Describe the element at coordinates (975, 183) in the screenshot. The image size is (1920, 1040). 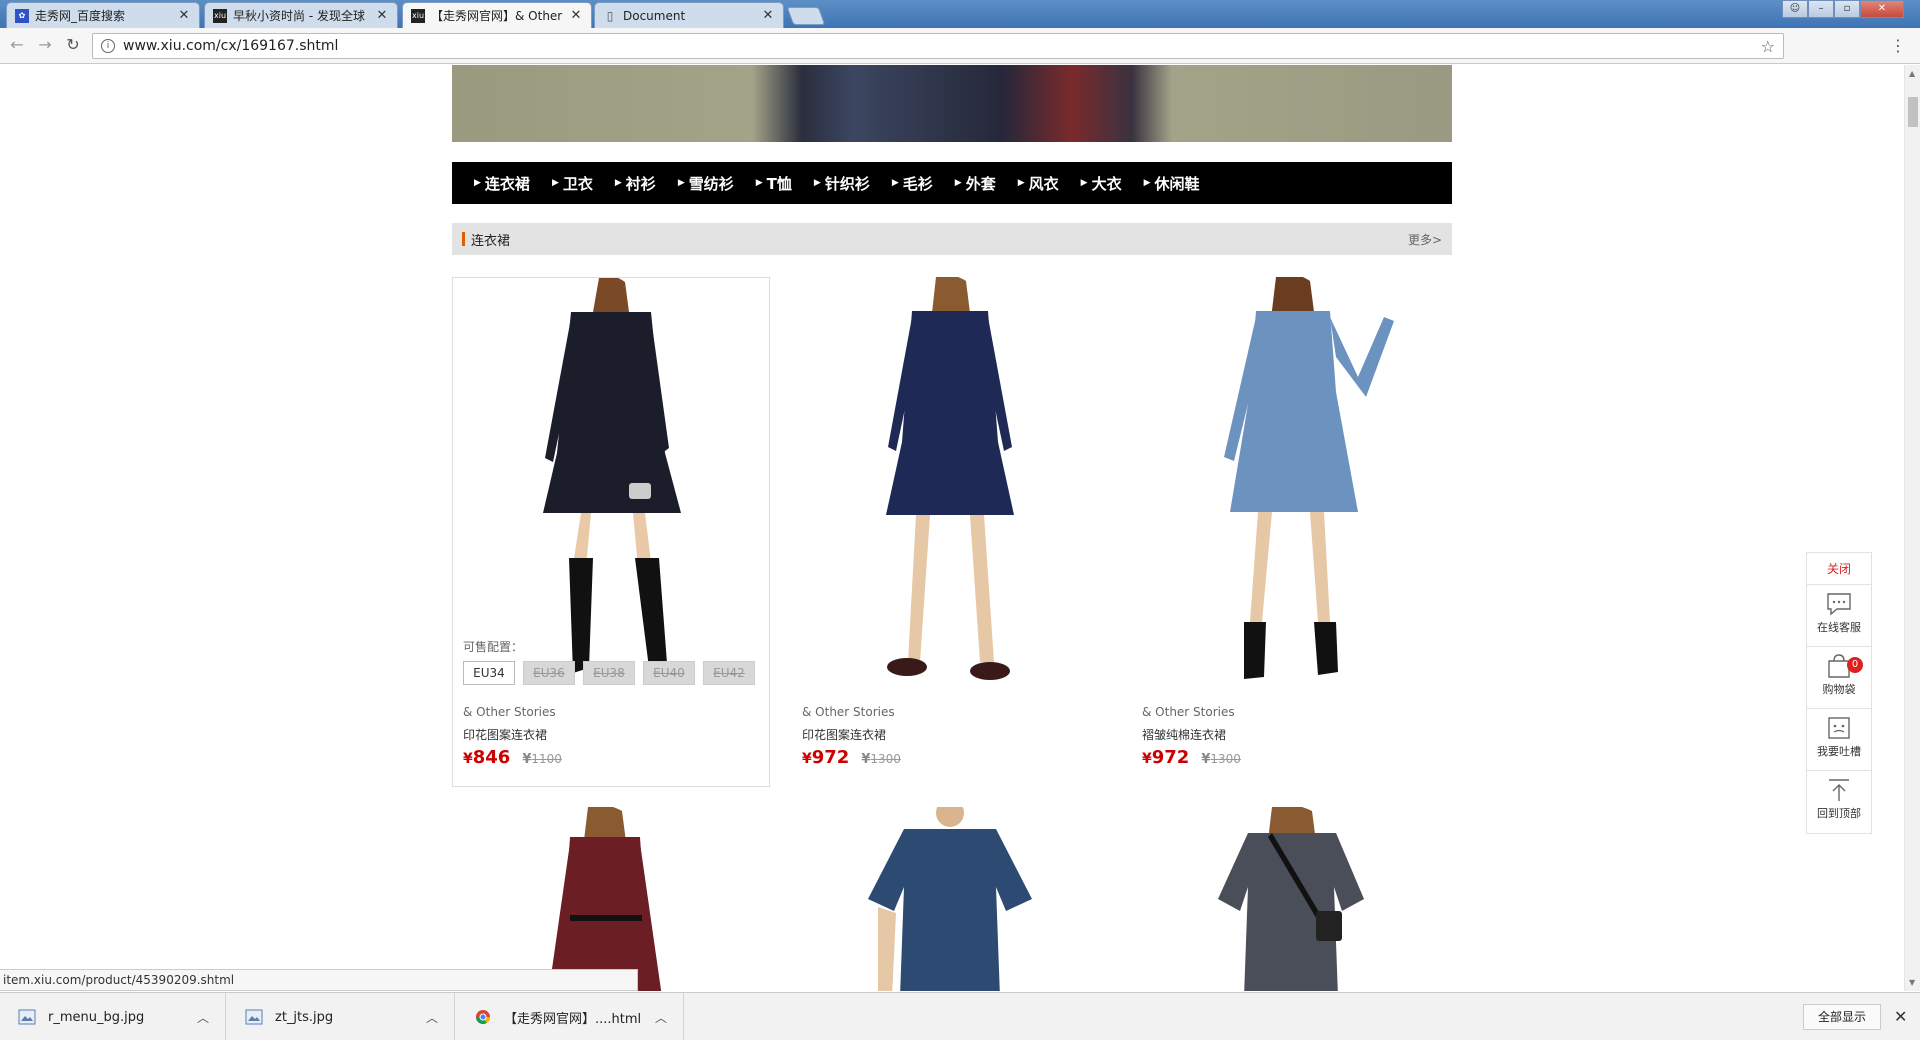
I see `category-link: ▶ 外套` at that location.